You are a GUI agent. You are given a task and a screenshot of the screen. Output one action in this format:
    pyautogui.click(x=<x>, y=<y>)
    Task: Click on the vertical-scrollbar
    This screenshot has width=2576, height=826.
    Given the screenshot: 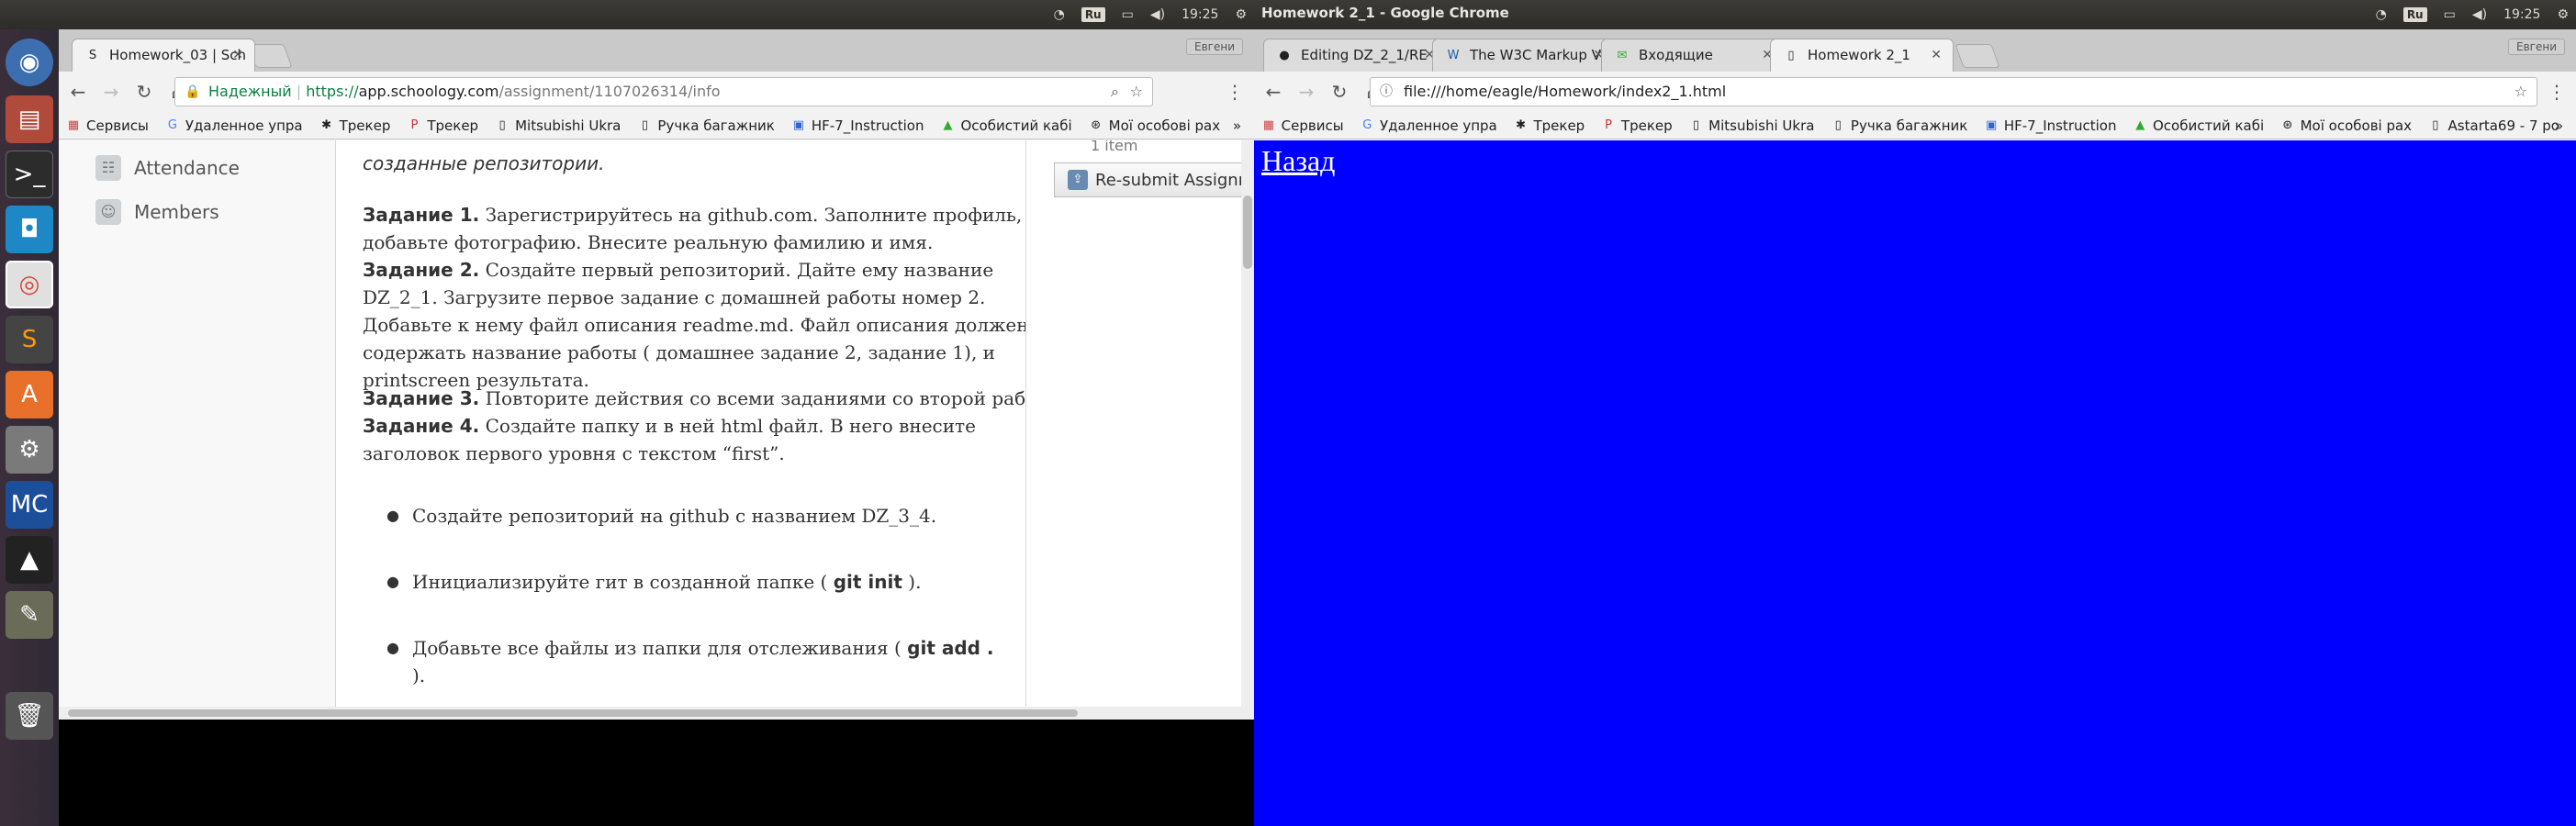 What is the action you would take?
    pyautogui.click(x=1247, y=430)
    